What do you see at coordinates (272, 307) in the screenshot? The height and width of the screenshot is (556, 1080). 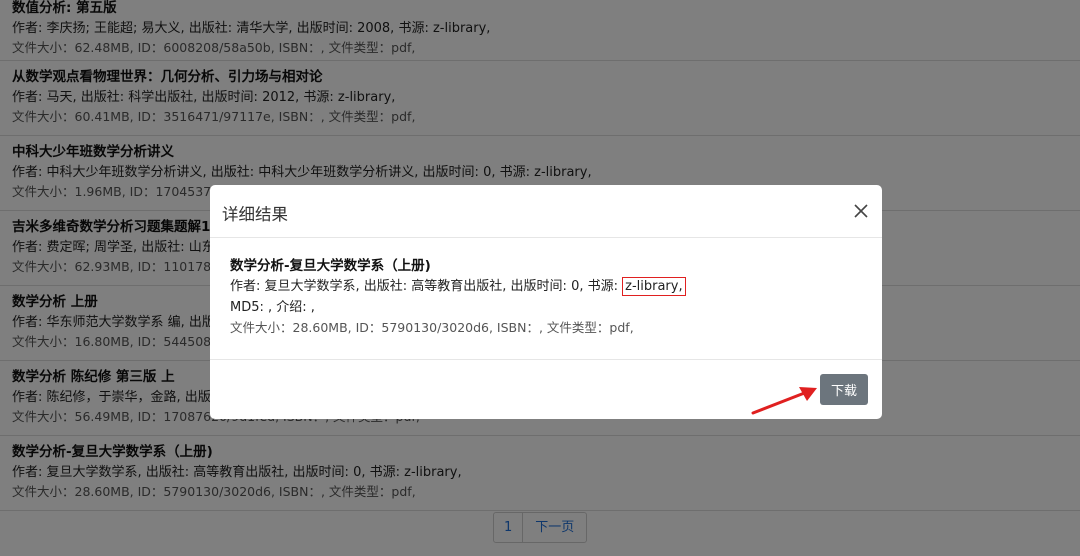 I see `detail-md5: MD5: , 介绍: ,` at bounding box center [272, 307].